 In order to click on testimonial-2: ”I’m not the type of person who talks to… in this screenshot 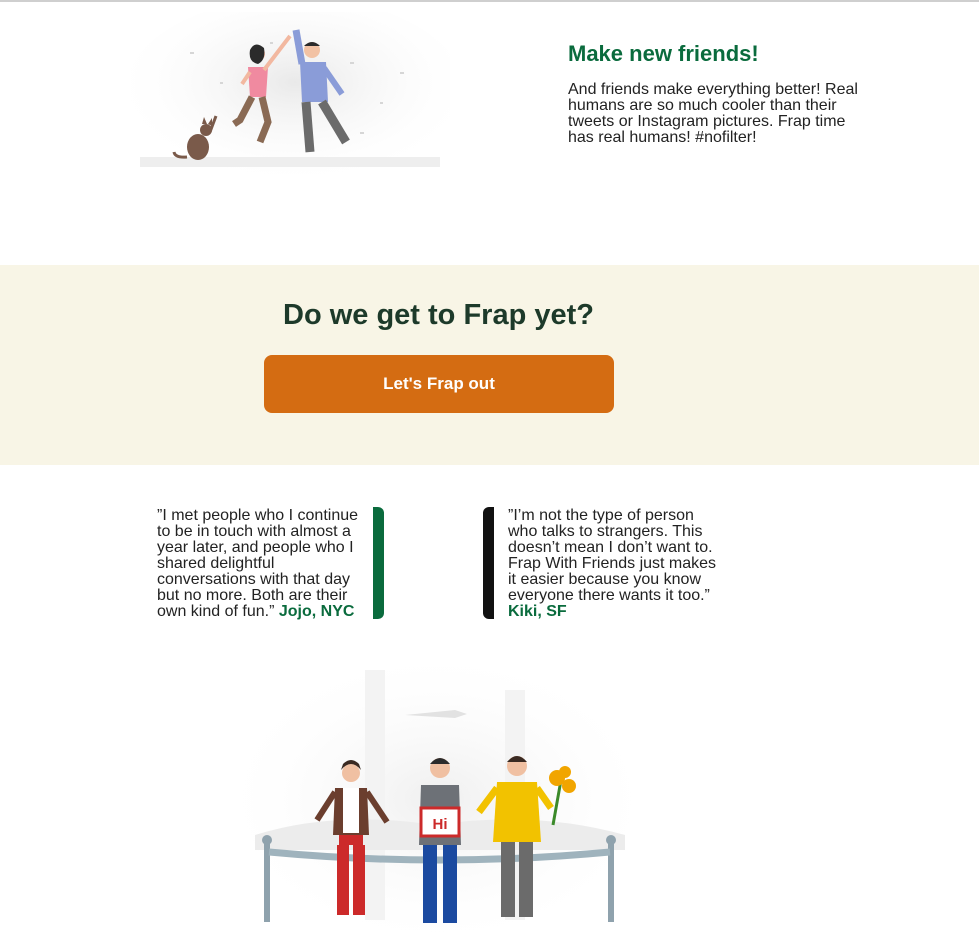, I will do `click(615, 564)`.